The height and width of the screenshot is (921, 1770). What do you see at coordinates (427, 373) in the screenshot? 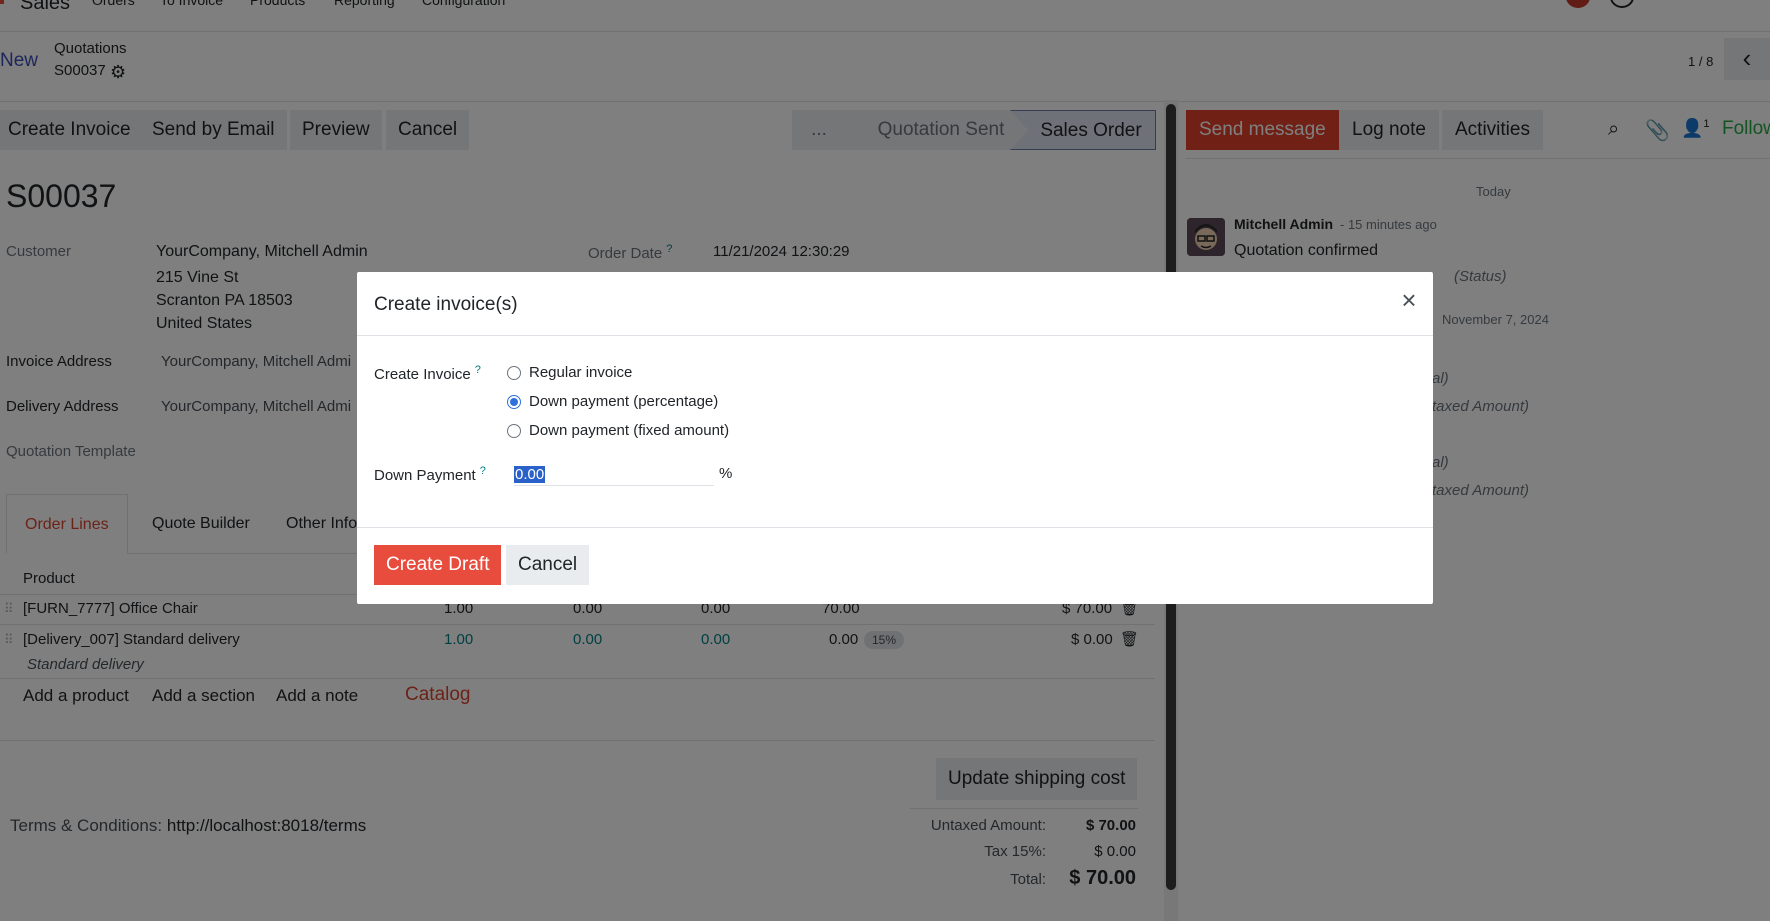
I see `create-invoice-label: Create Invoice?` at bounding box center [427, 373].